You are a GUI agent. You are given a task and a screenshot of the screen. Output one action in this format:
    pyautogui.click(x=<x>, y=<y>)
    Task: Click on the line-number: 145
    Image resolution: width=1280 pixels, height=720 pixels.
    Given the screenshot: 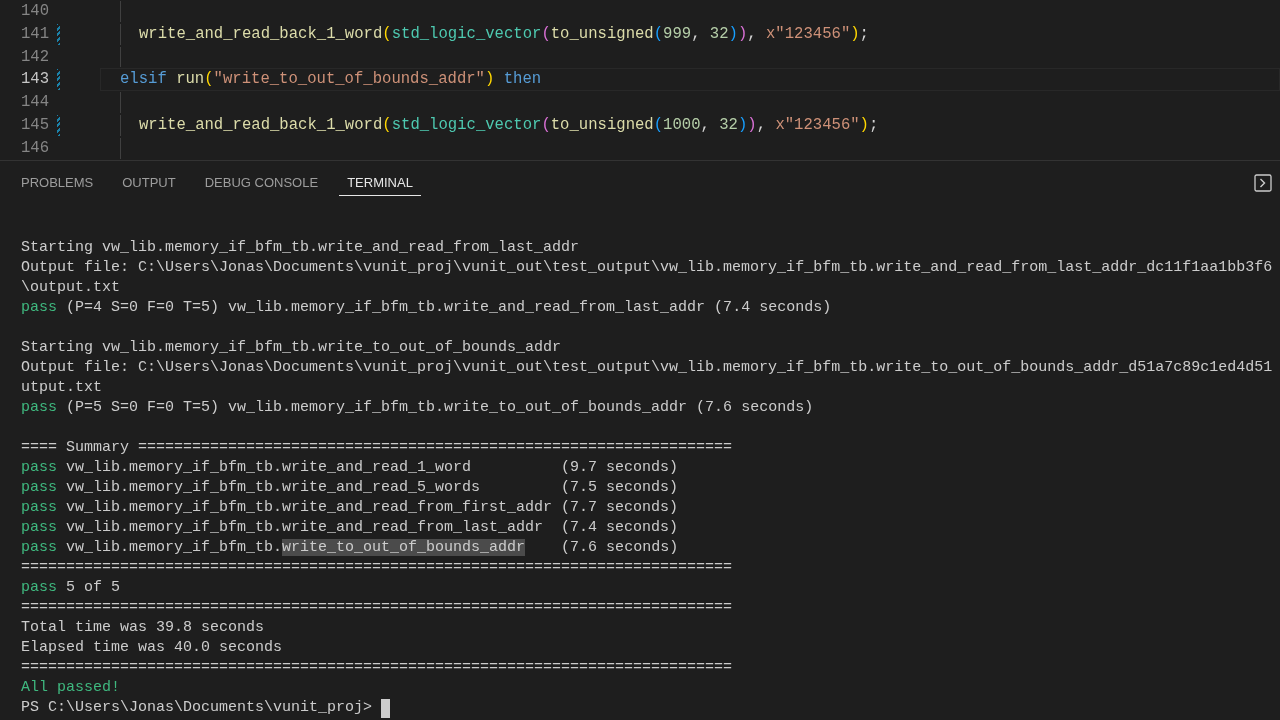 What is the action you would take?
    pyautogui.click(x=34, y=125)
    